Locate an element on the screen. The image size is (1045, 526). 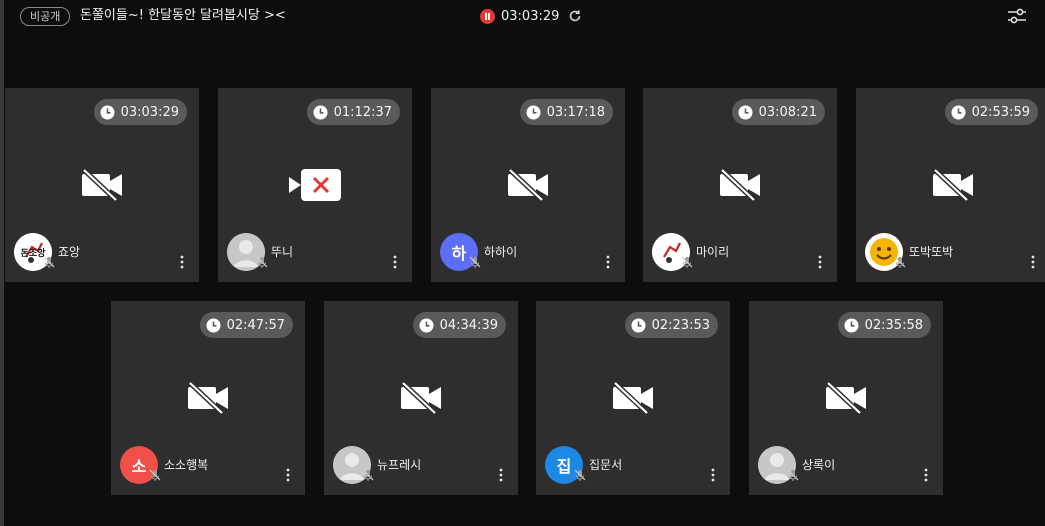
participant-tile: 02:23:53 집 집문서 is located at coordinates (633, 398).